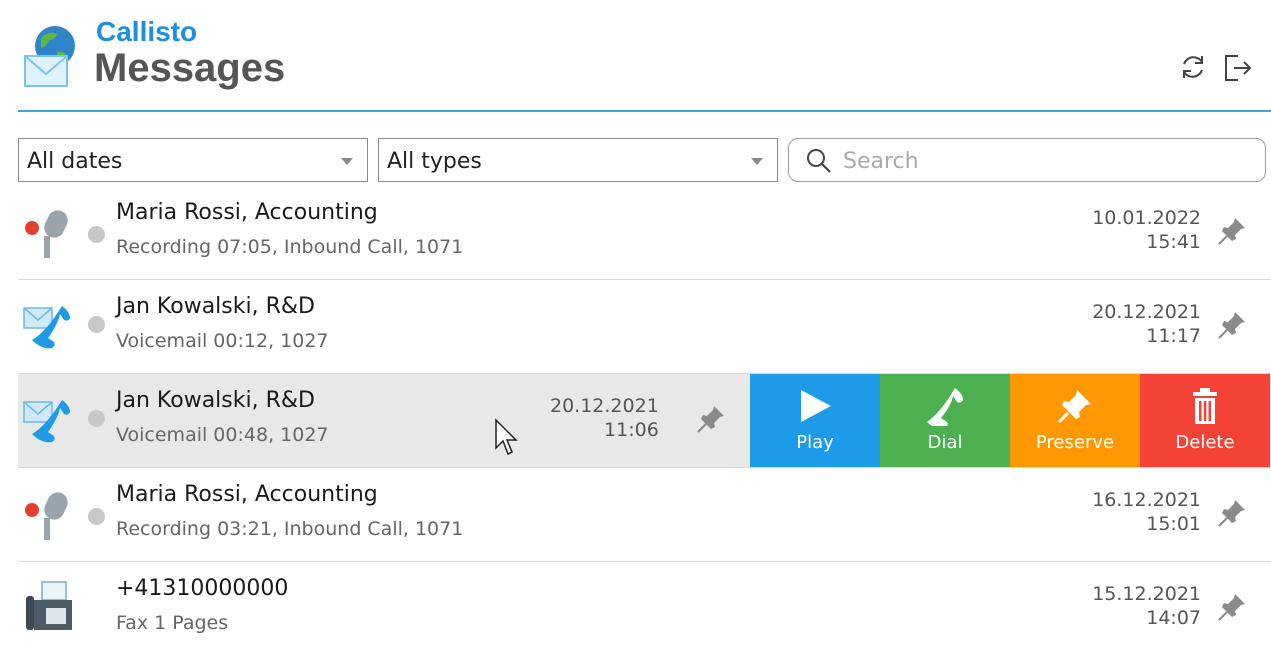 This screenshot has width=1271, height=656. I want to click on message-time: 15:41, so click(1173, 242).